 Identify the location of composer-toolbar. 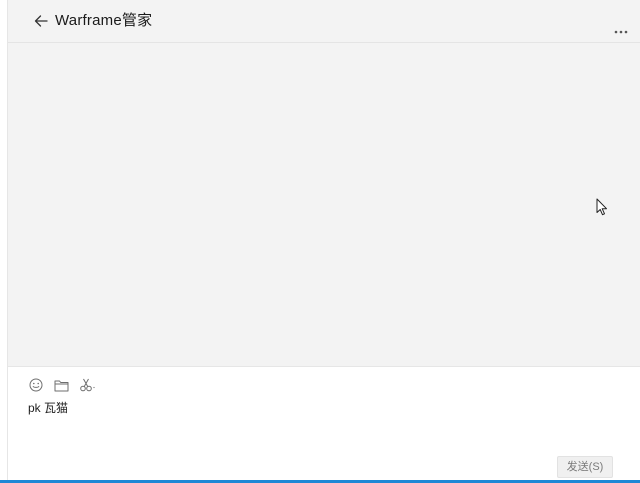
(67, 385).